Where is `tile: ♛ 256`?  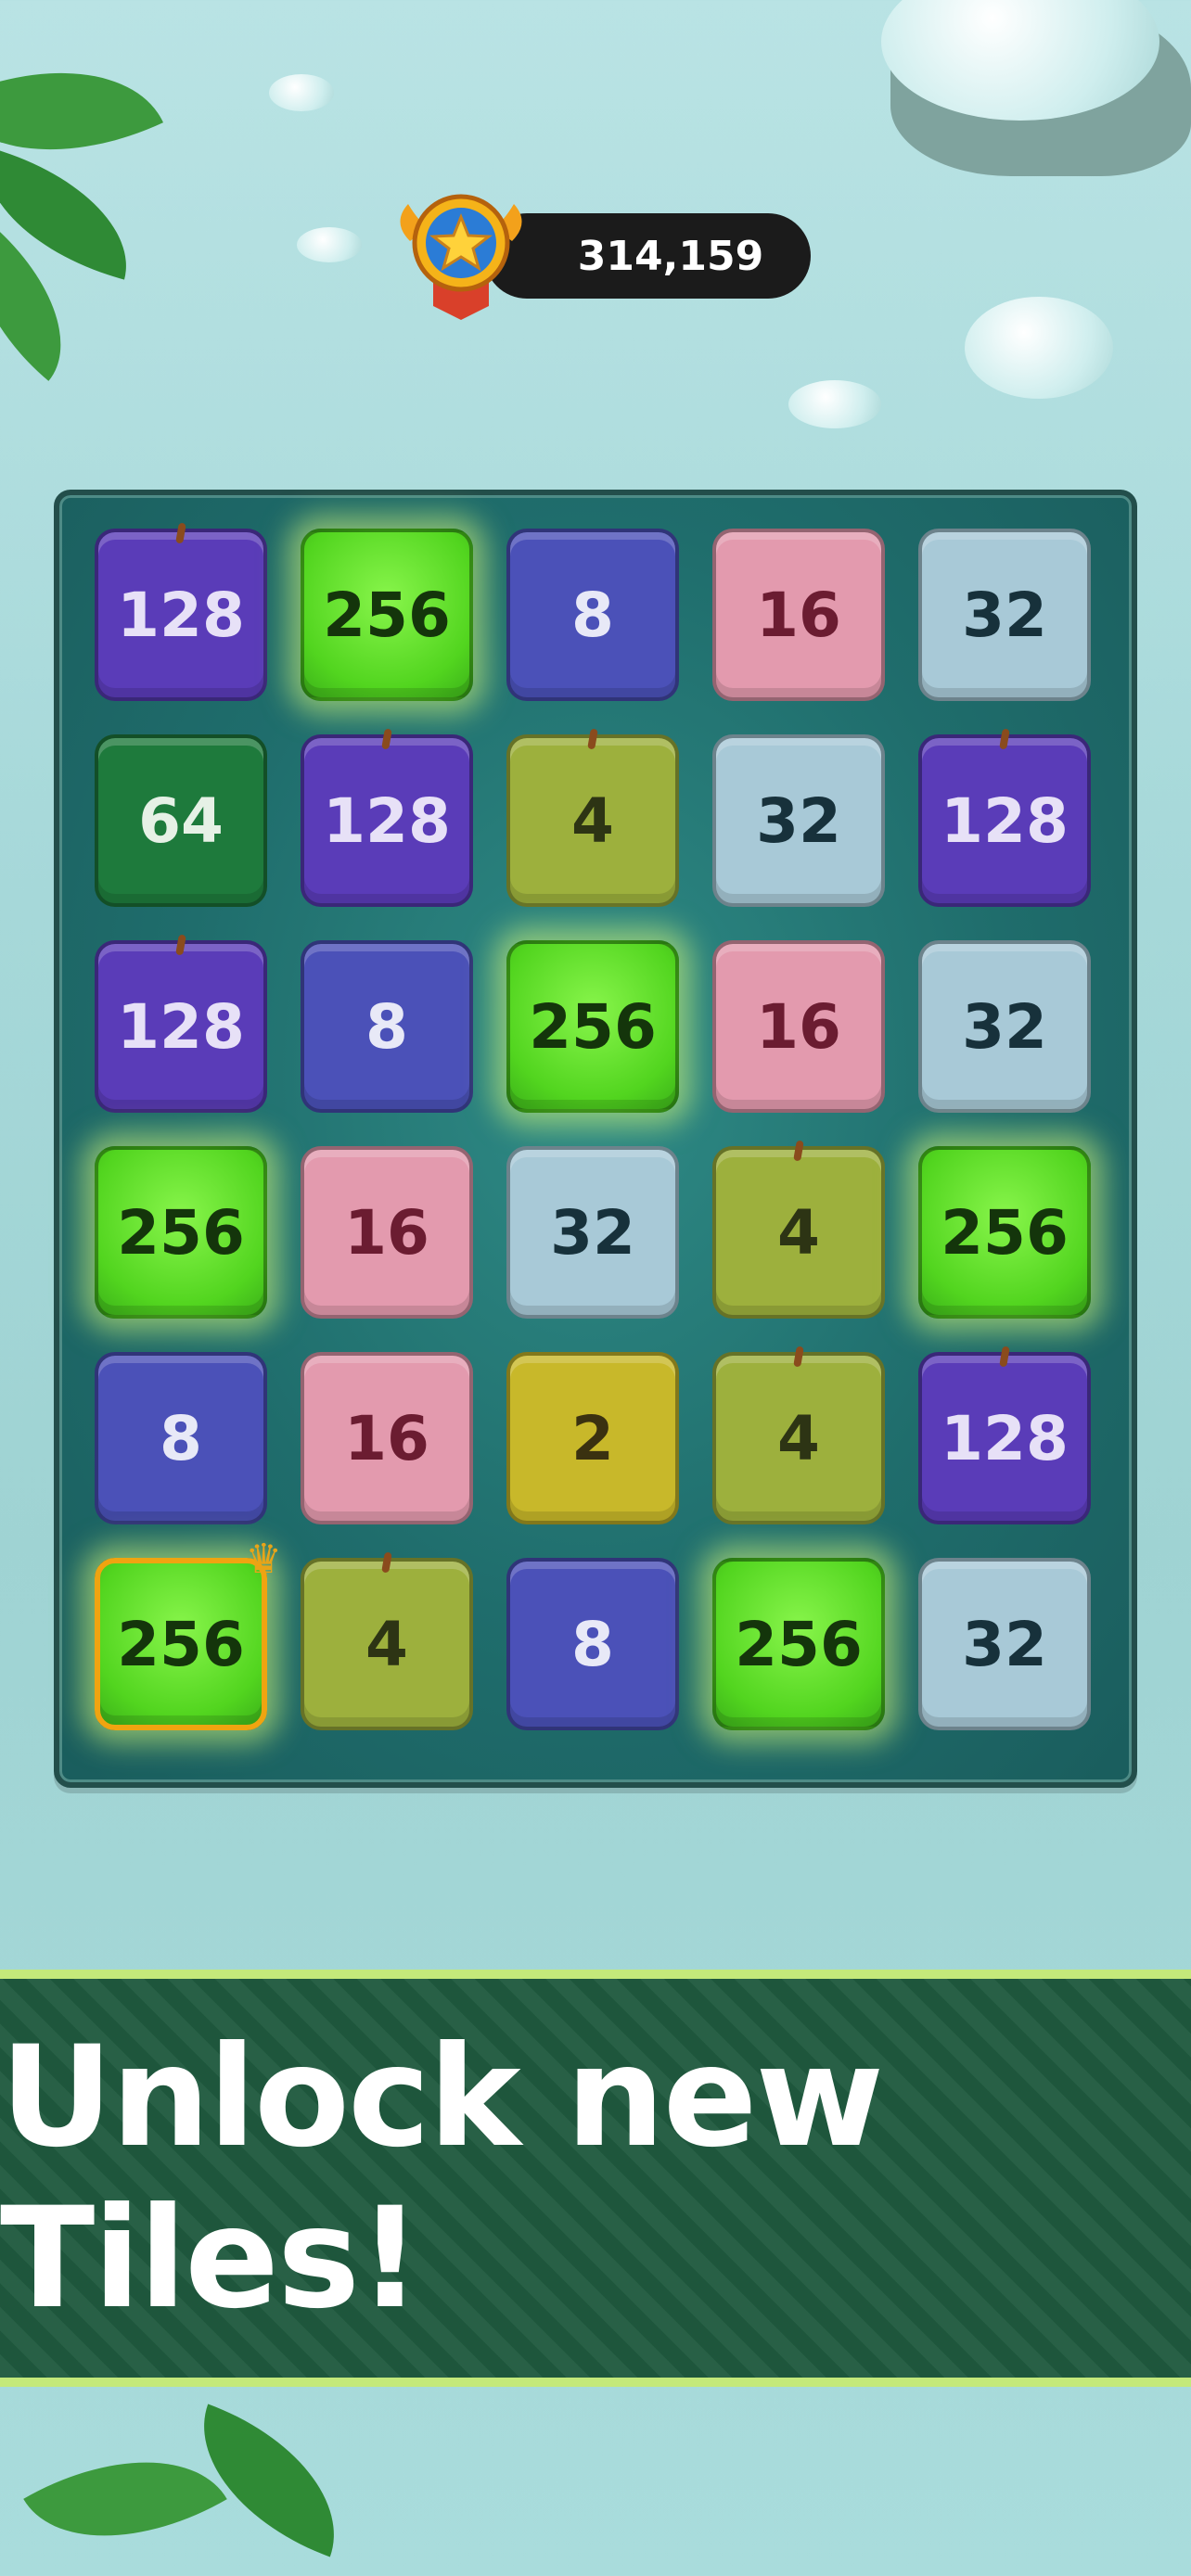
tile: ♛ 256 is located at coordinates (188, 1633).